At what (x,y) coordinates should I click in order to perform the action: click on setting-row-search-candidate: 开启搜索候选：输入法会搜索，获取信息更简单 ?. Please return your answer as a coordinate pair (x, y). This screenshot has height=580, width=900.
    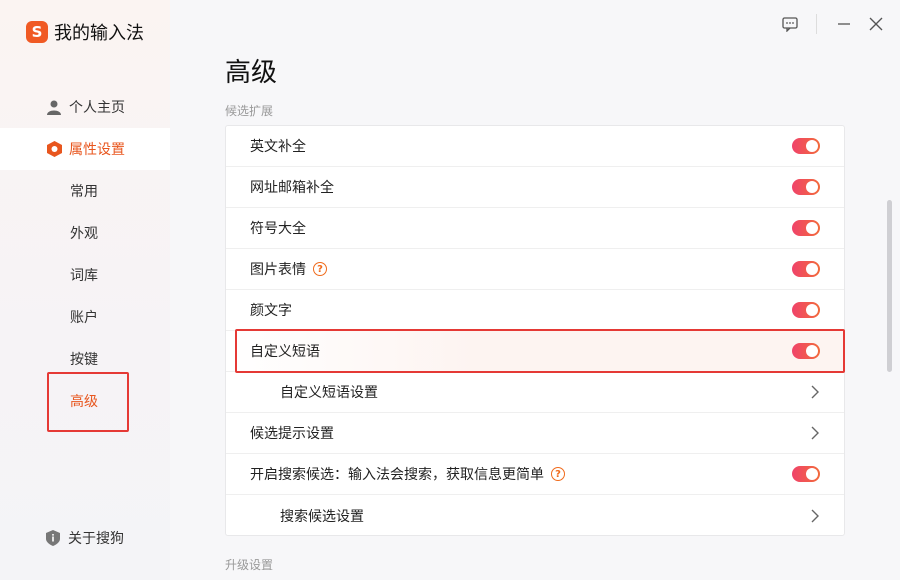
    Looking at the image, I should click on (535, 474).